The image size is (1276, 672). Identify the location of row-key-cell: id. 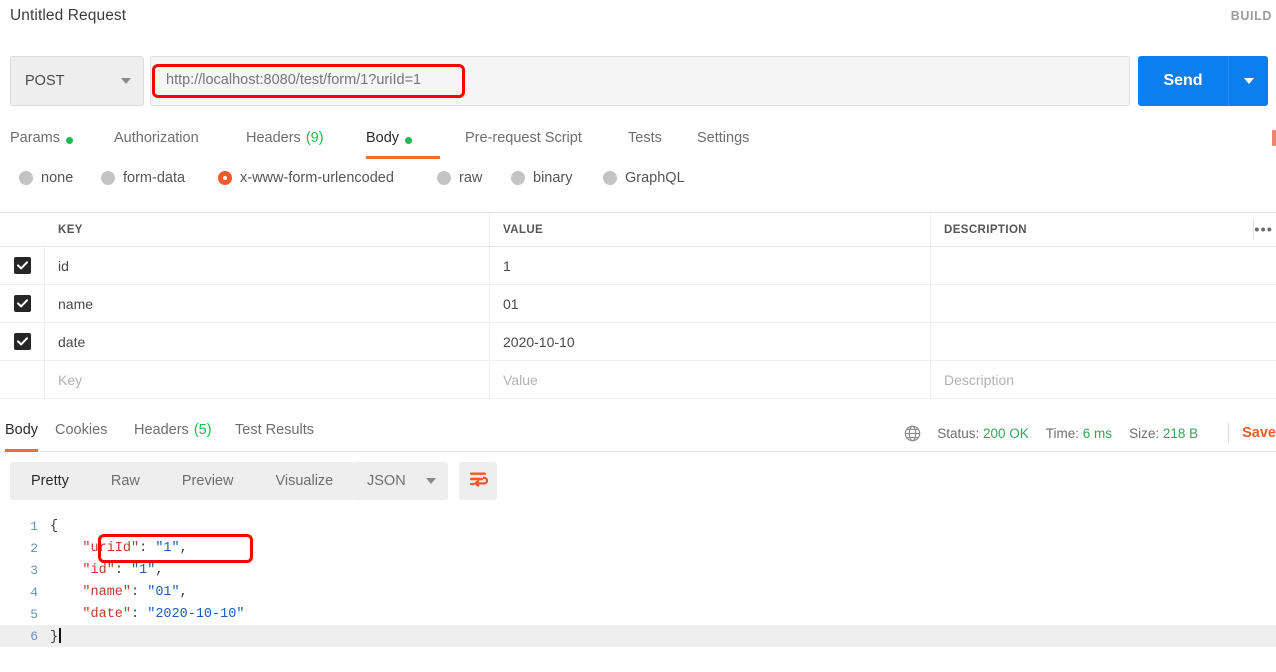
(267, 265).